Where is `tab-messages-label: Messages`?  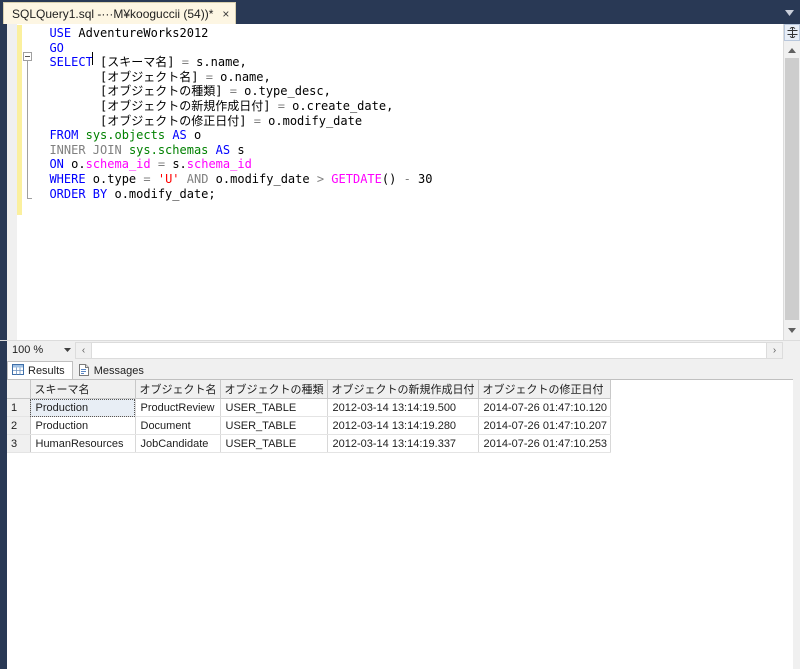
tab-messages-label: Messages is located at coordinates (118, 371).